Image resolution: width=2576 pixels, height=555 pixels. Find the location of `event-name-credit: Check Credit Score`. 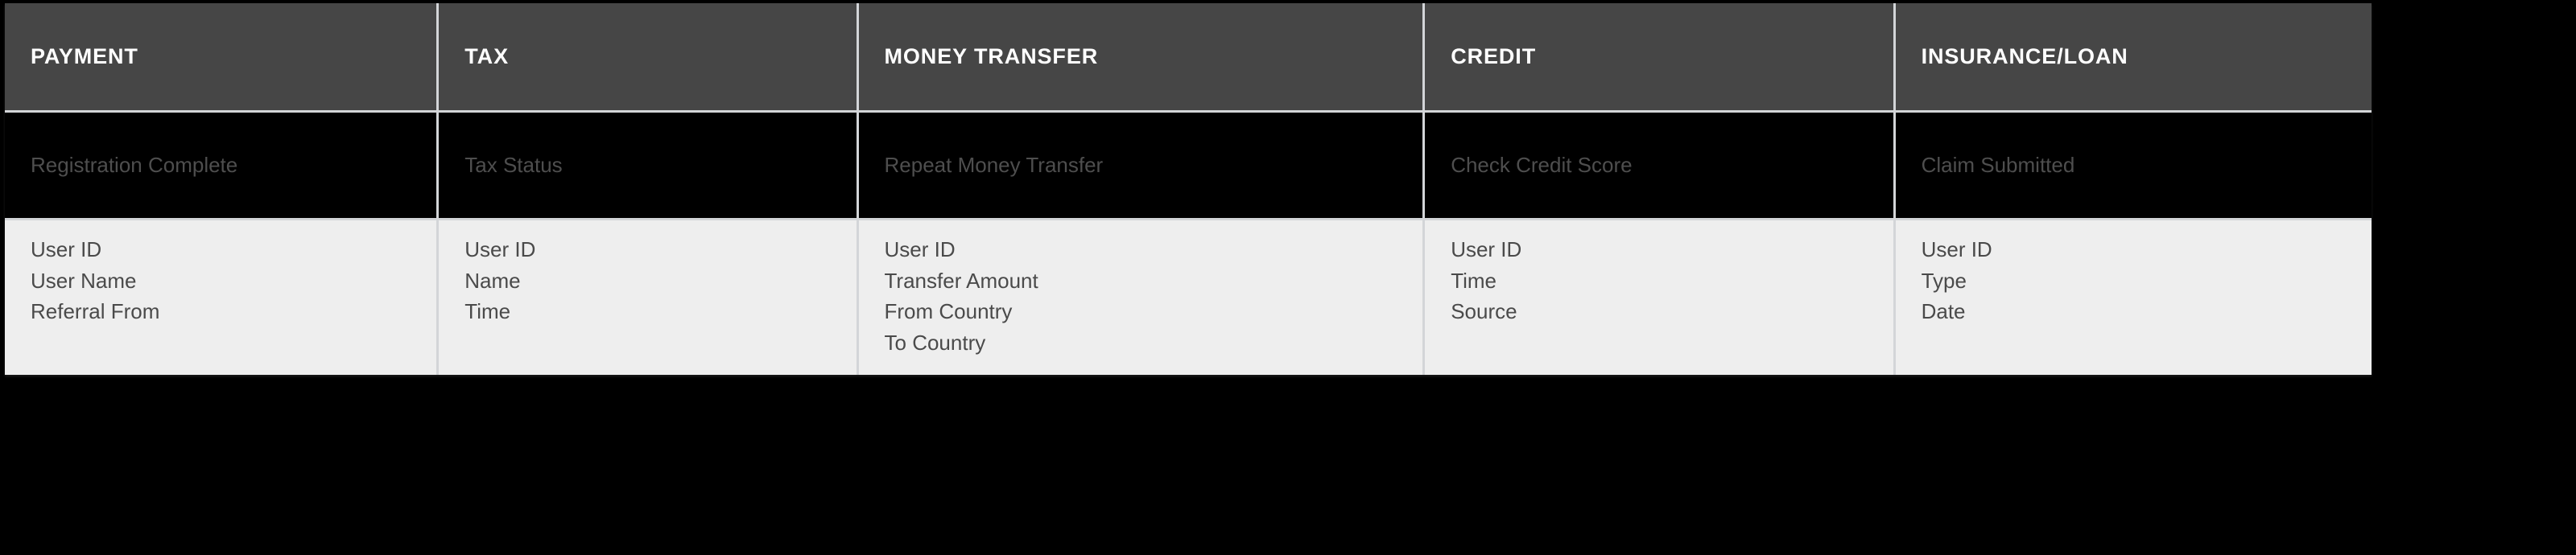

event-name-credit: Check Credit Score is located at coordinates (1660, 166).